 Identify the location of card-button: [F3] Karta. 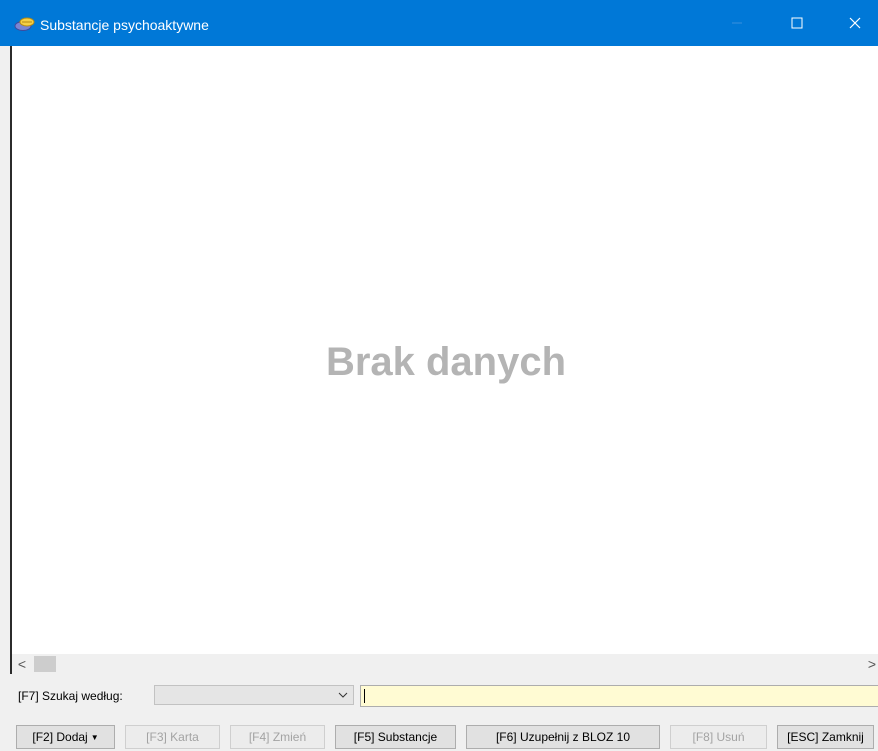
(172, 737).